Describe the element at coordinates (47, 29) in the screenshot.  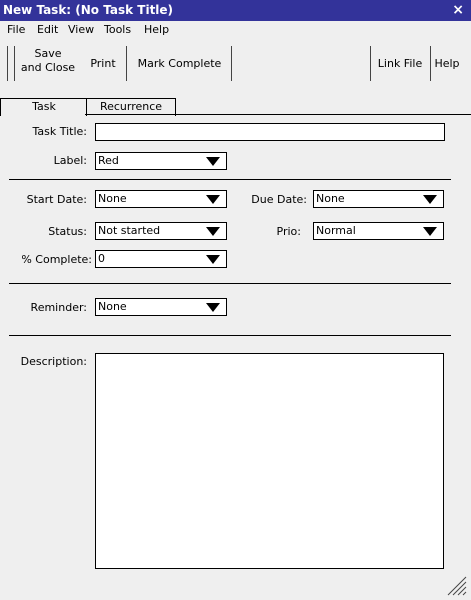
I see `menu-edit: Edit` at that location.